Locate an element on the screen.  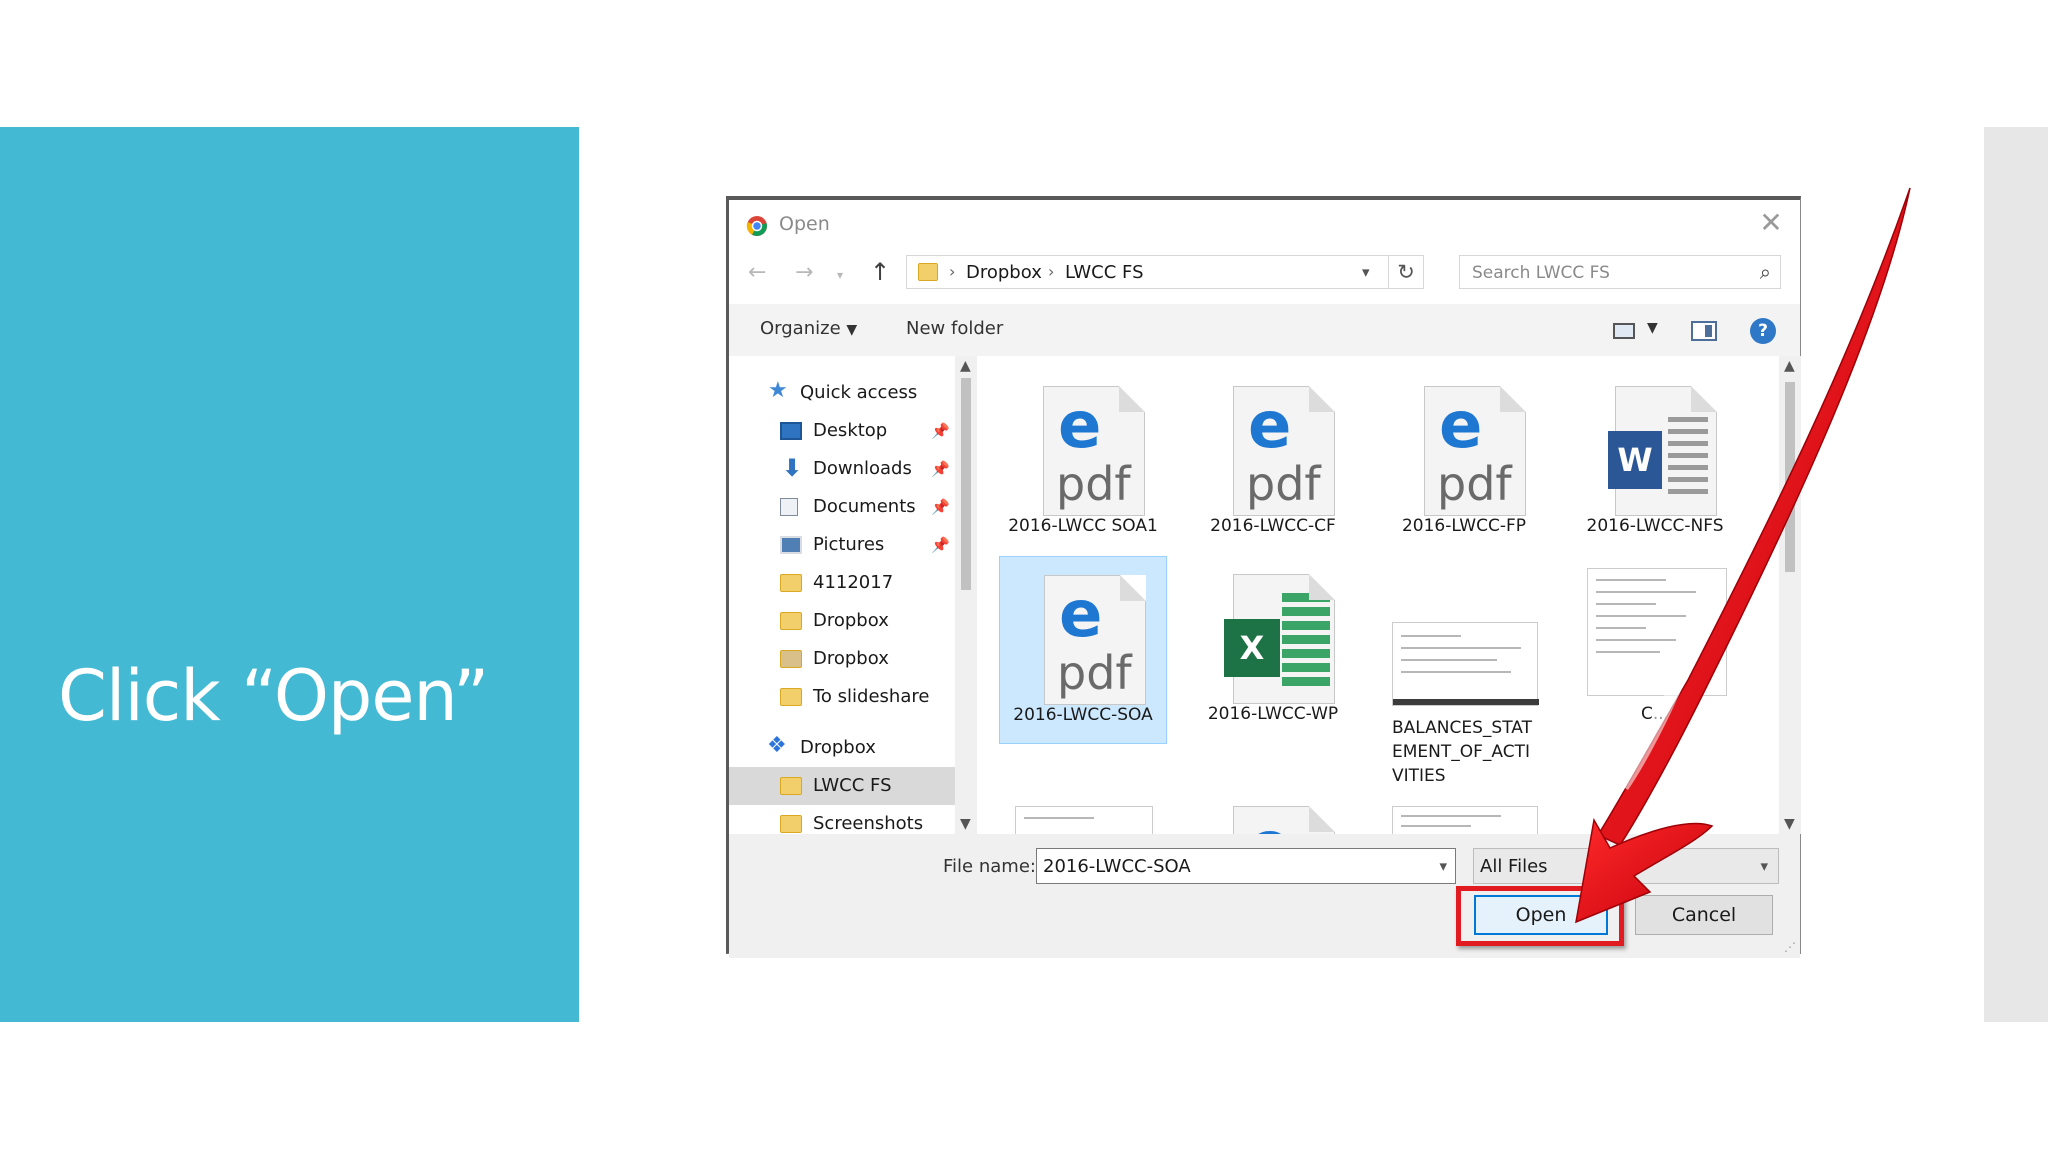
nav-item-dropbox-shared: Dropbox is located at coordinates (842, 659).